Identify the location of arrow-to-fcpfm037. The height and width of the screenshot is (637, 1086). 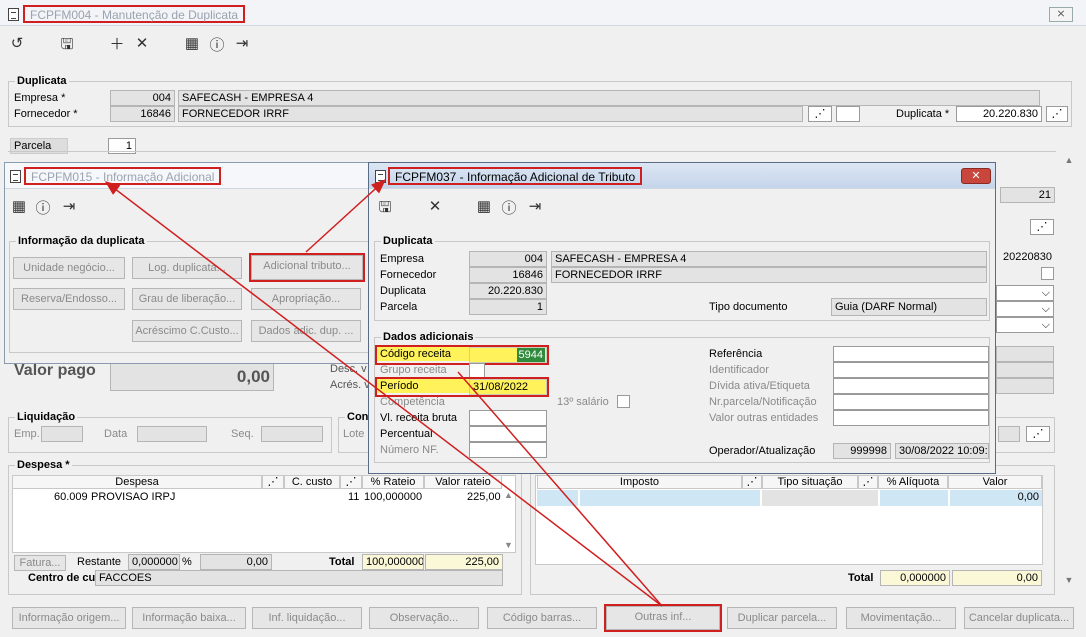
(346, 215).